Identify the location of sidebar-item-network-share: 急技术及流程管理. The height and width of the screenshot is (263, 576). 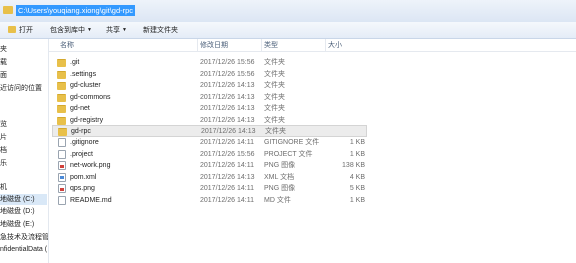
(24, 237).